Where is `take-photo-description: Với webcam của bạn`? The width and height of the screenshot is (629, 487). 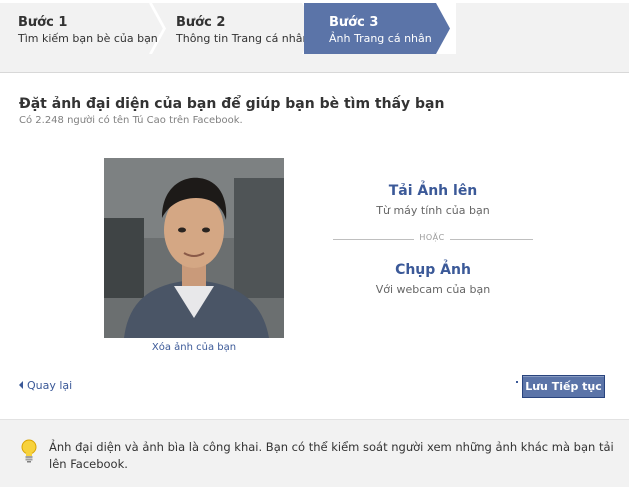
take-photo-description: Với webcam của bạn is located at coordinates (433, 289).